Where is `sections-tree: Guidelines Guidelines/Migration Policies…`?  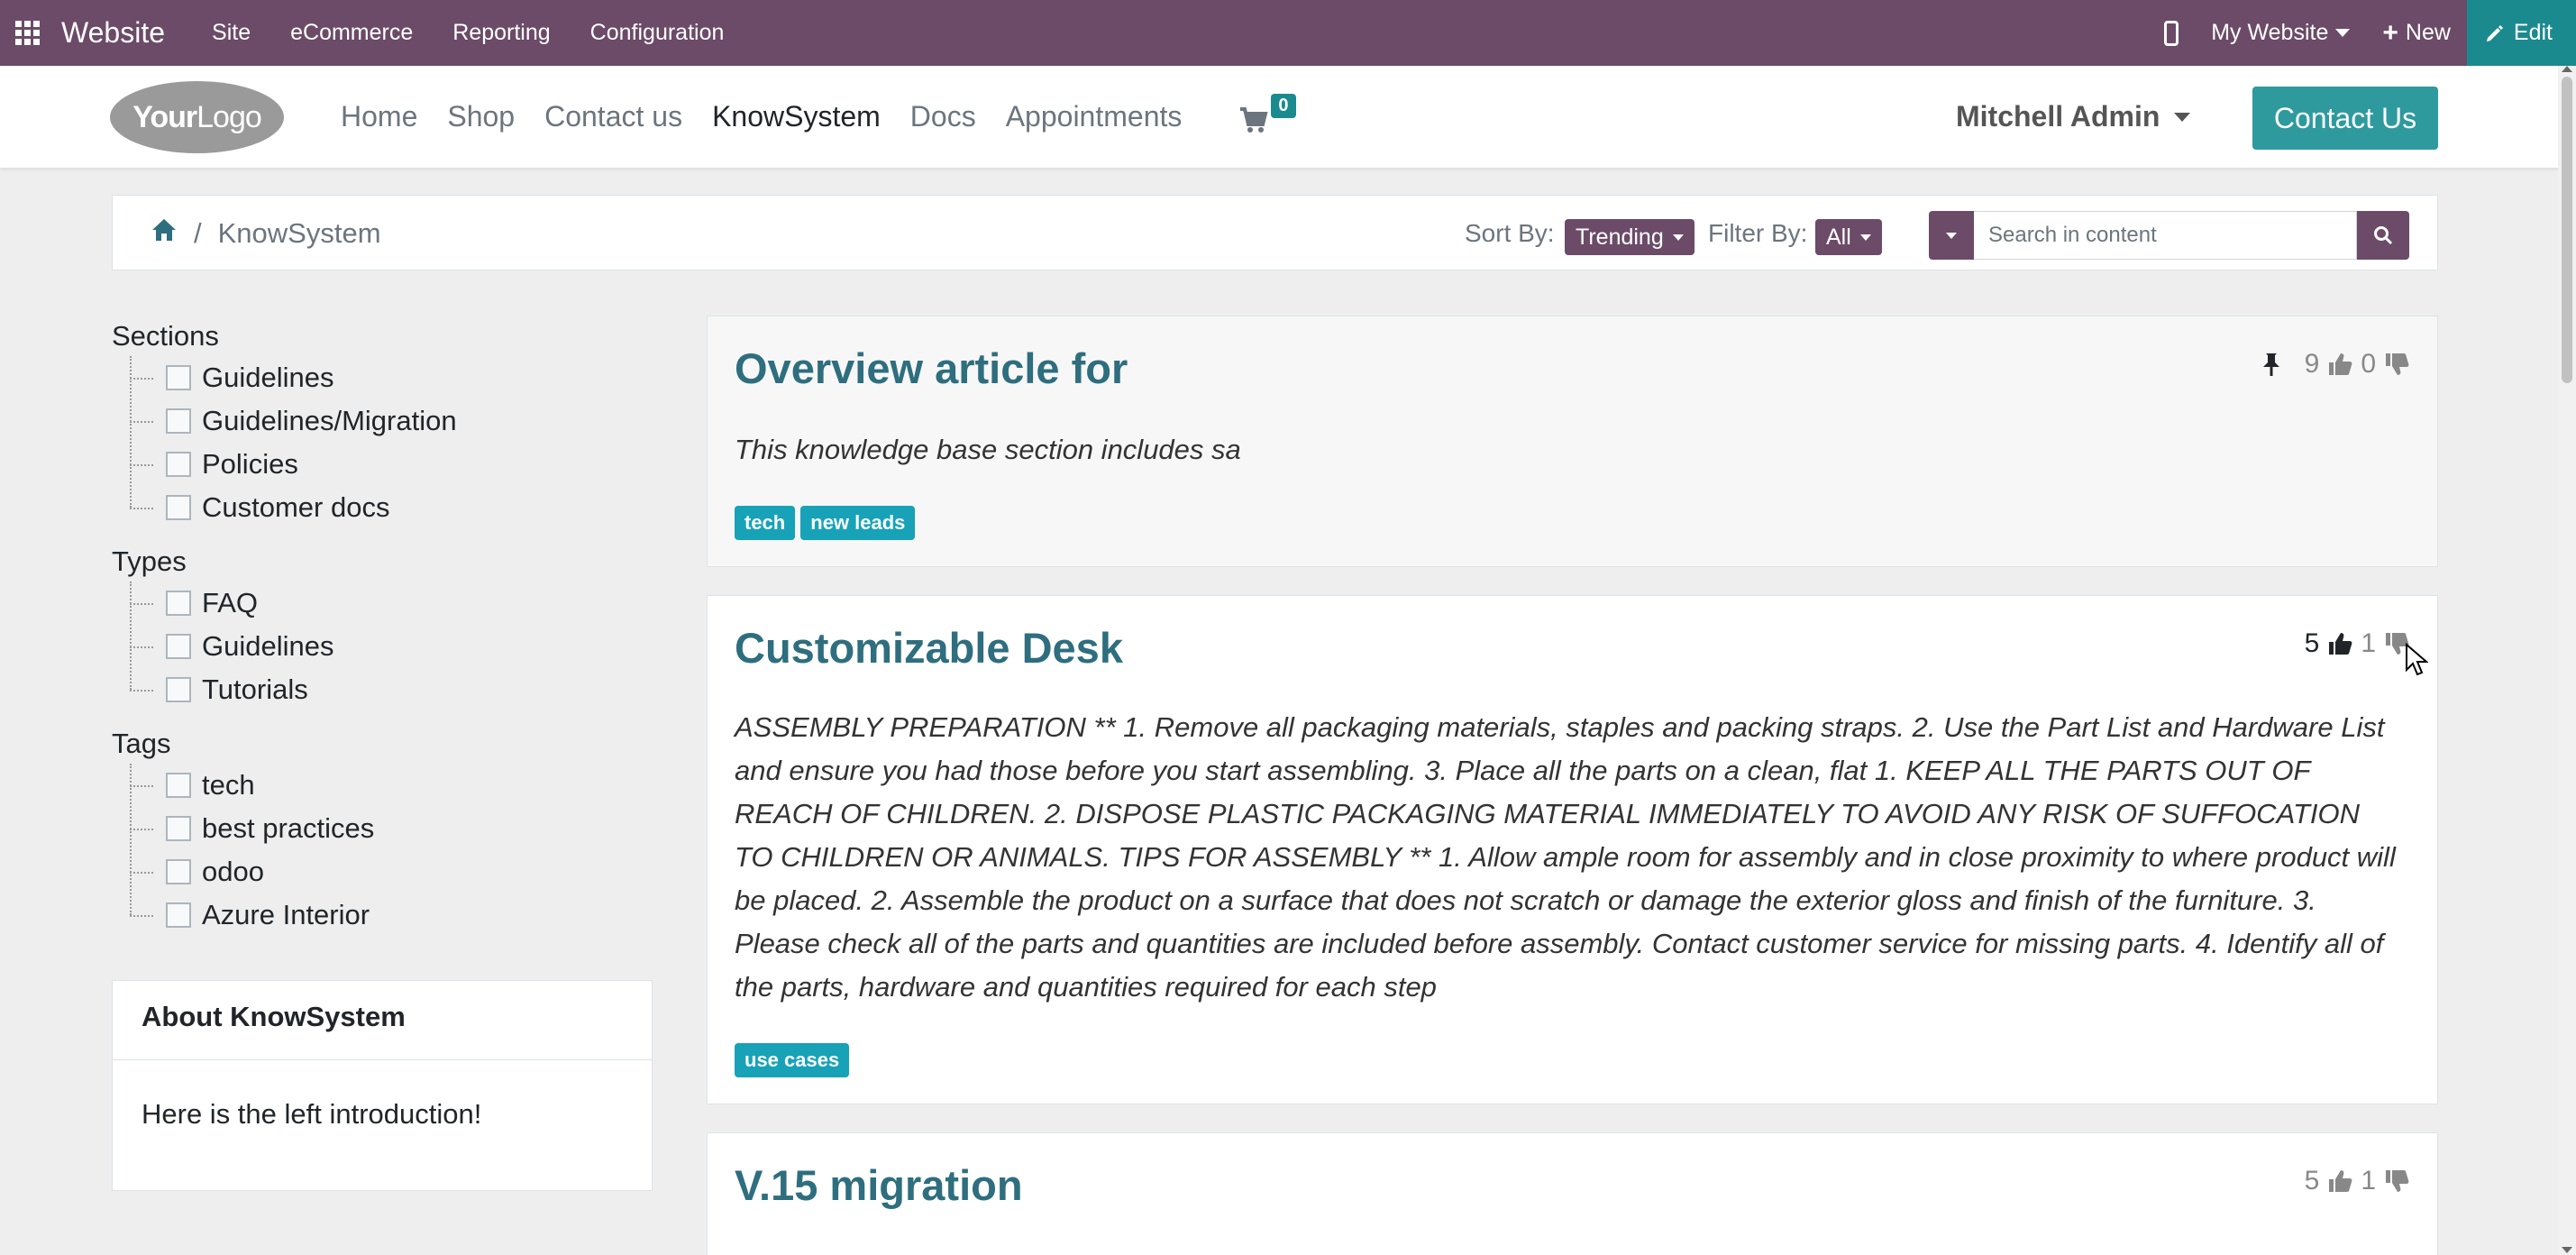 sections-tree: Guidelines Guidelines/Migration Policies… is located at coordinates (391, 442).